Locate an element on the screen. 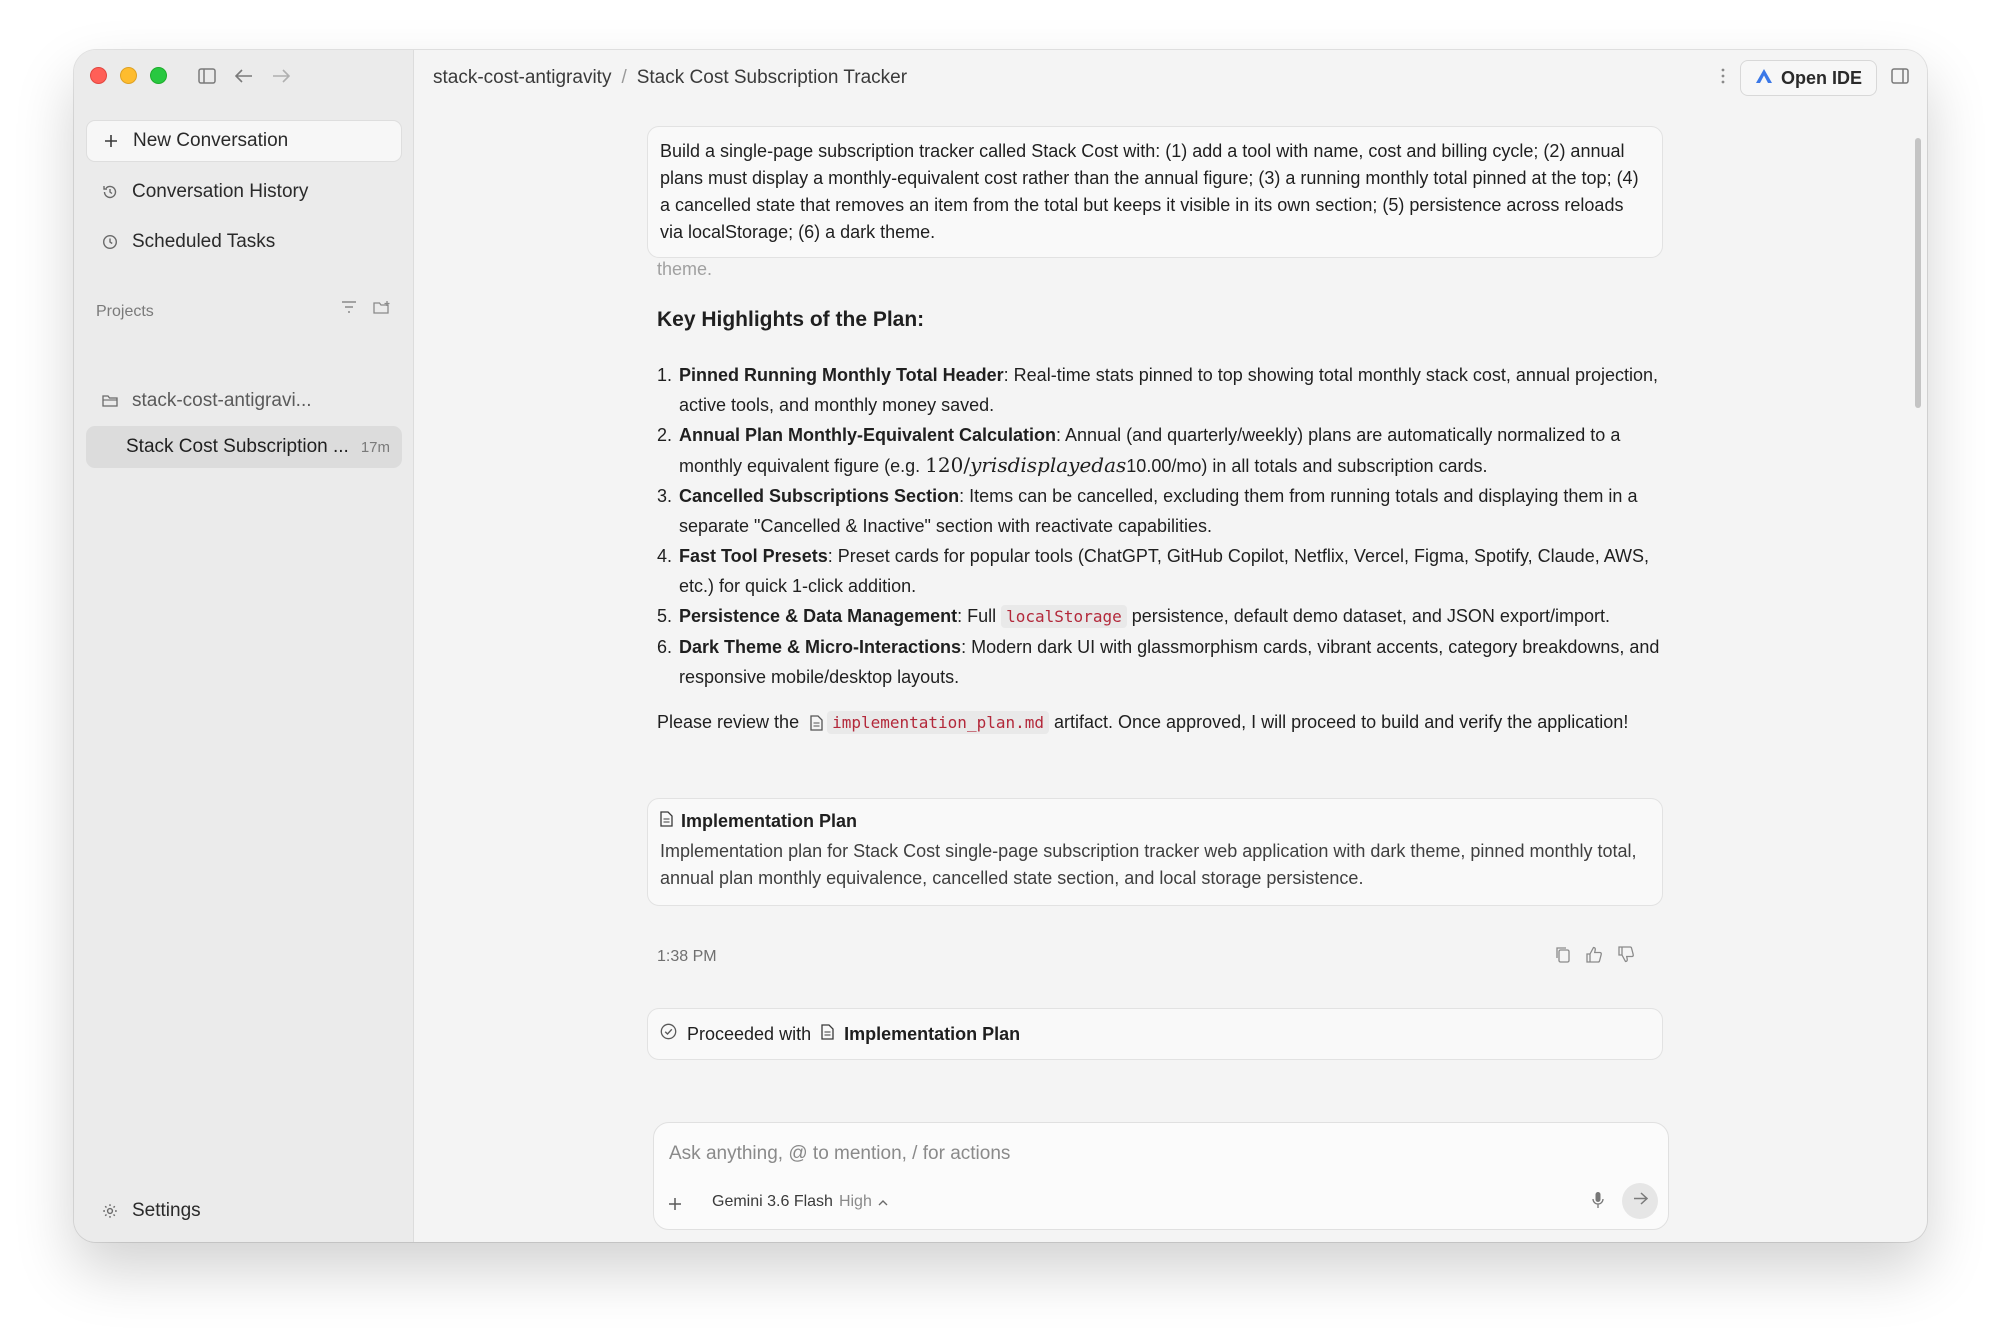  open-ide-label: Open IDE is located at coordinates (1821, 77).